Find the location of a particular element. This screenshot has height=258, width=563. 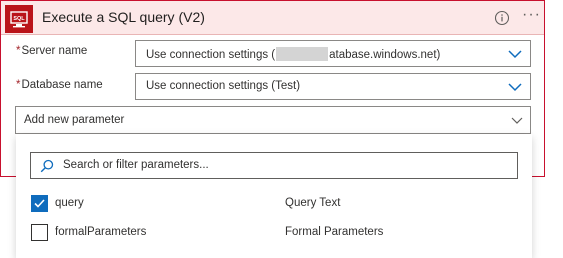

formal-parameters-checkbox is located at coordinates (39, 232).